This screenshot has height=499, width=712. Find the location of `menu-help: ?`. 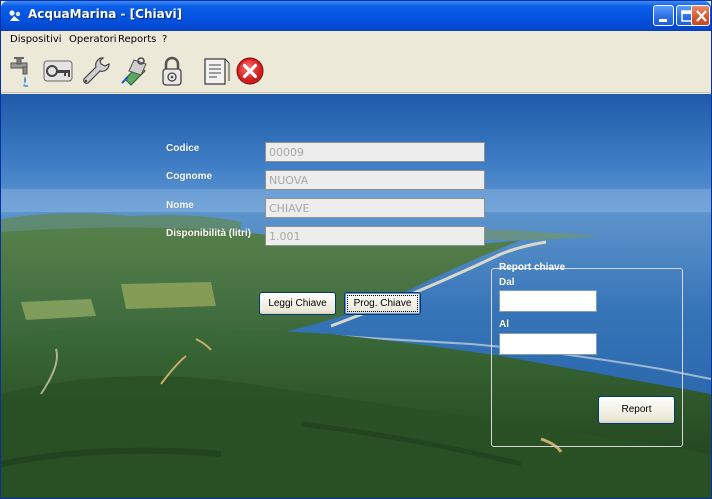

menu-help: ? is located at coordinates (164, 39).